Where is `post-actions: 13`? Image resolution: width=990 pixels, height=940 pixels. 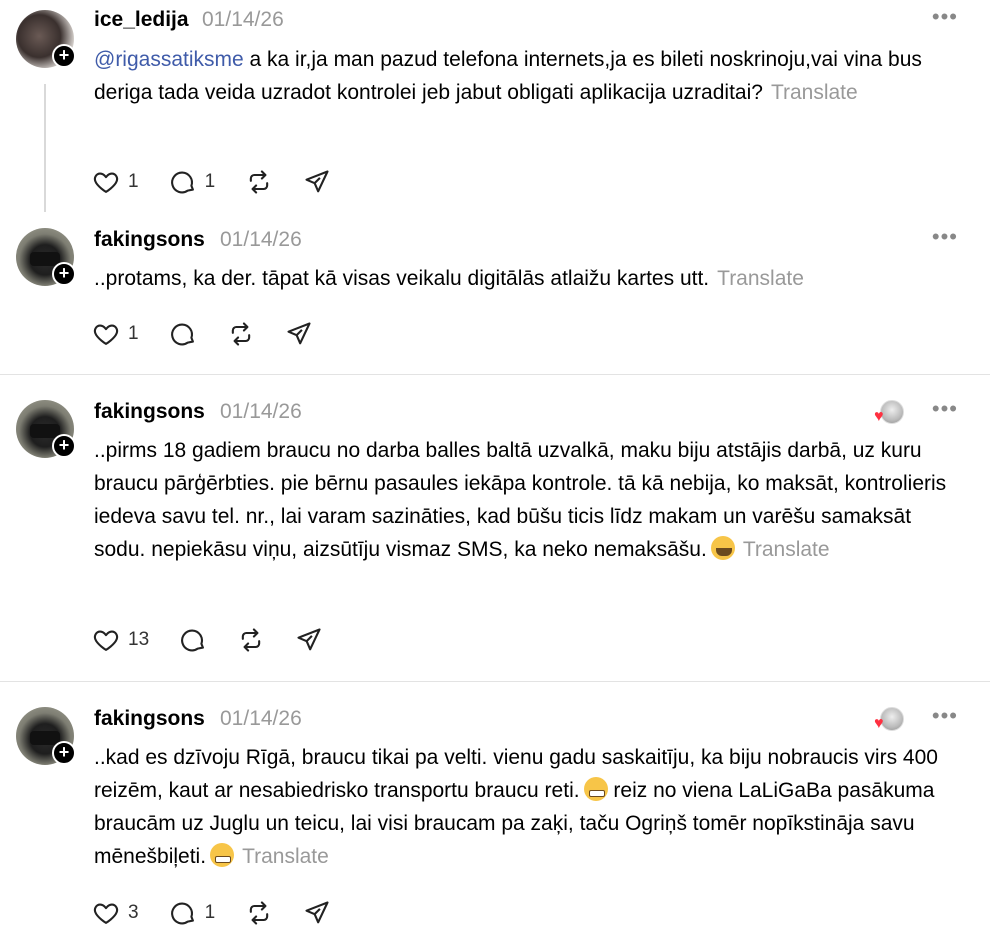 post-actions: 13 is located at coordinates (222, 640).